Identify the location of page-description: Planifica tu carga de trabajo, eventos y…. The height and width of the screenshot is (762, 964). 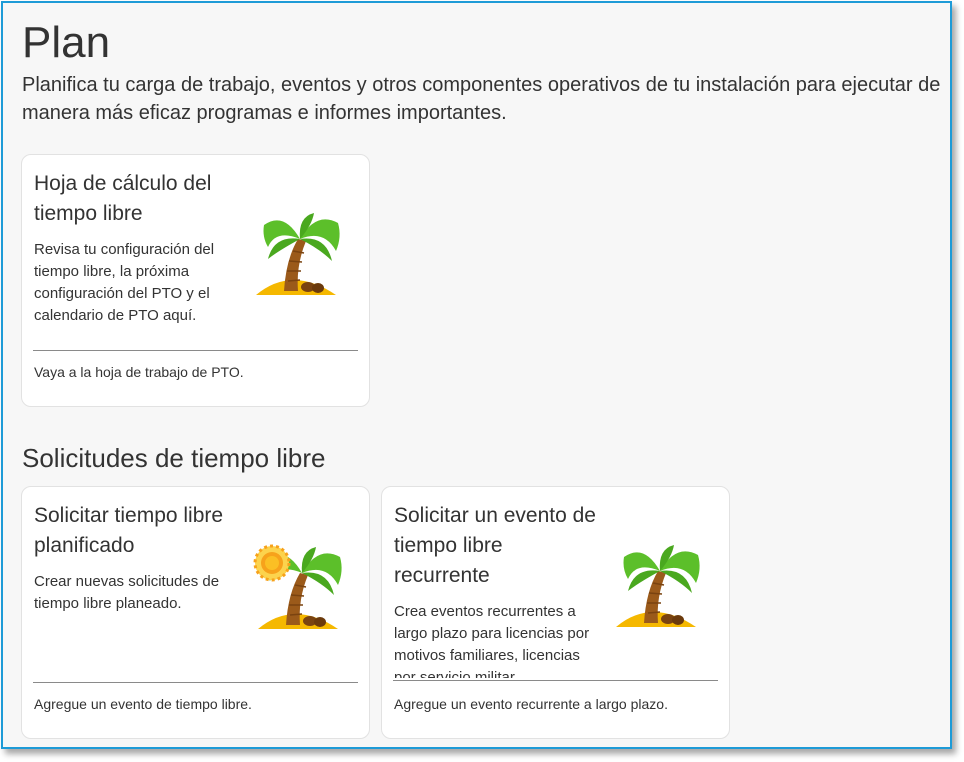
(481, 99).